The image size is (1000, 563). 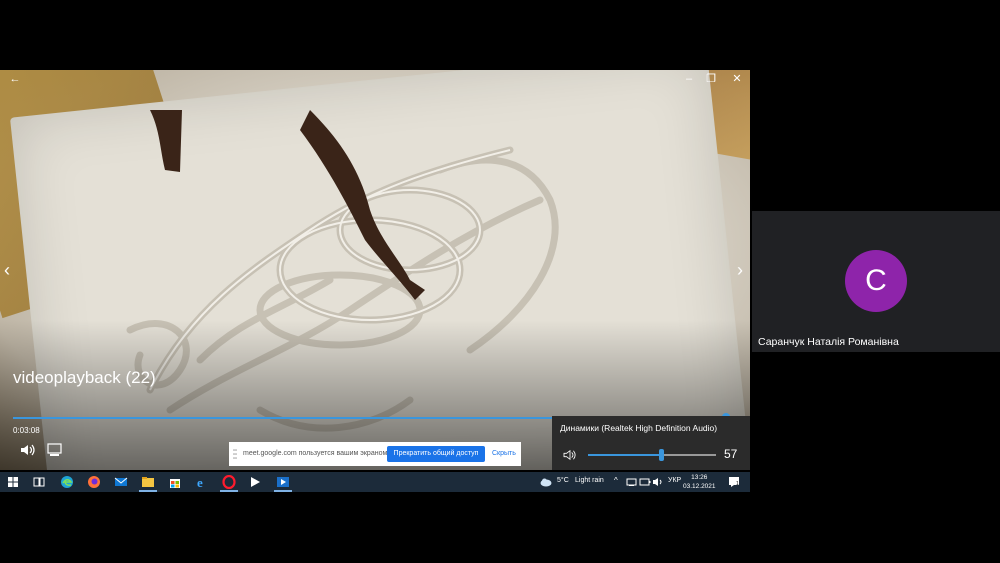 I want to click on drag-handle-icon, so click(x=235, y=454).